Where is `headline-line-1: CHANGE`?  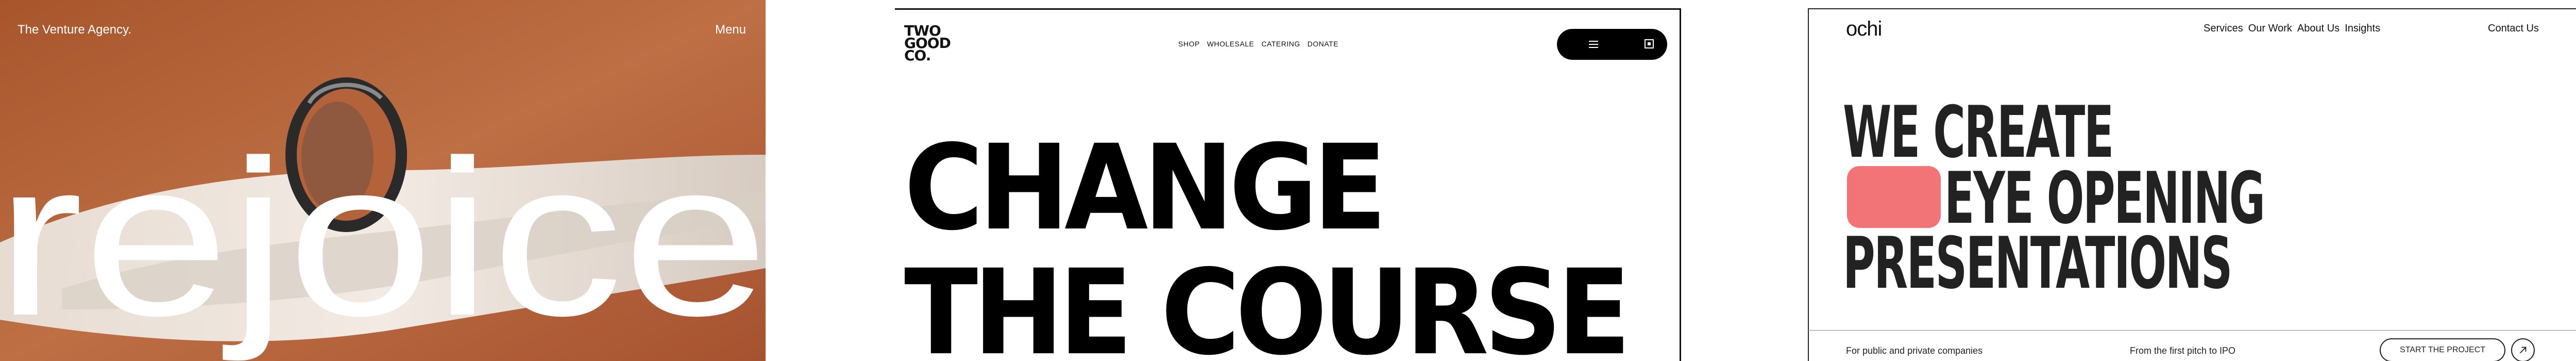
headline-line-1: CHANGE is located at coordinates (1145, 187).